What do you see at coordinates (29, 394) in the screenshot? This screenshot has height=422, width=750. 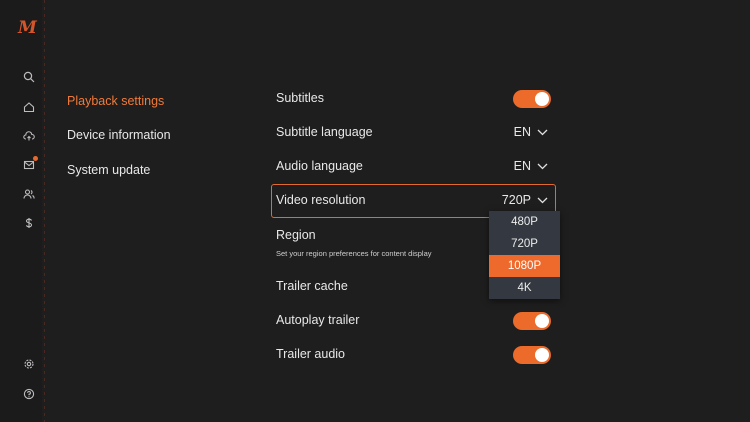 I see `help-icon` at bounding box center [29, 394].